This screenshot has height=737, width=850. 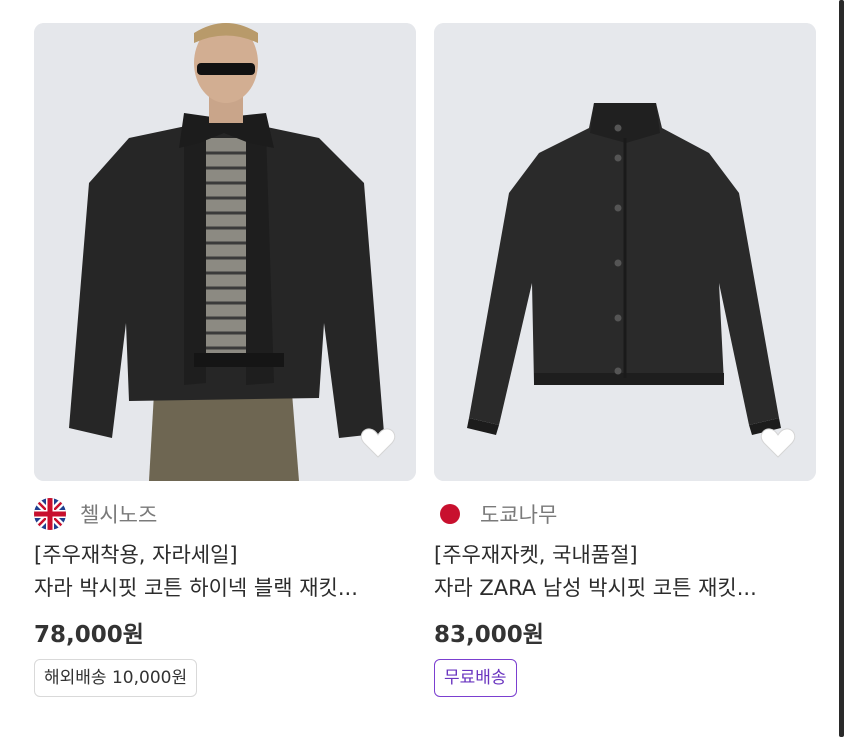 What do you see at coordinates (116, 678) in the screenshot?
I see `shipping-badge: 해외배송 10,000원` at bounding box center [116, 678].